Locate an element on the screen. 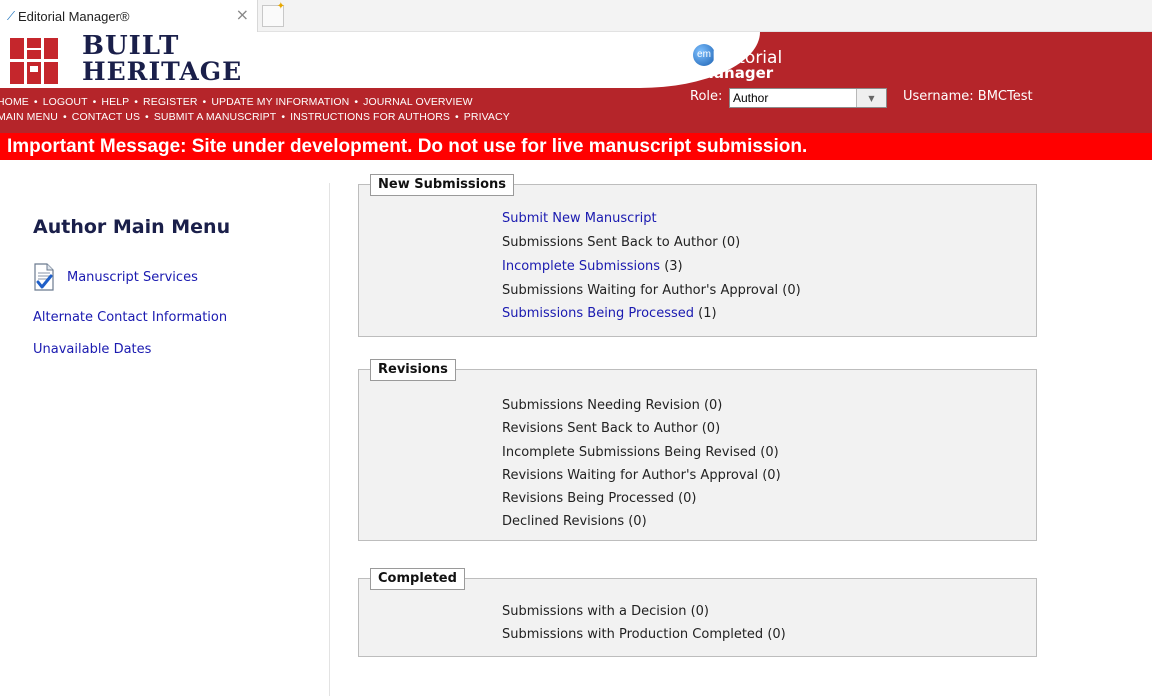  nav-contact-us: CONTACT US is located at coordinates (106, 117).